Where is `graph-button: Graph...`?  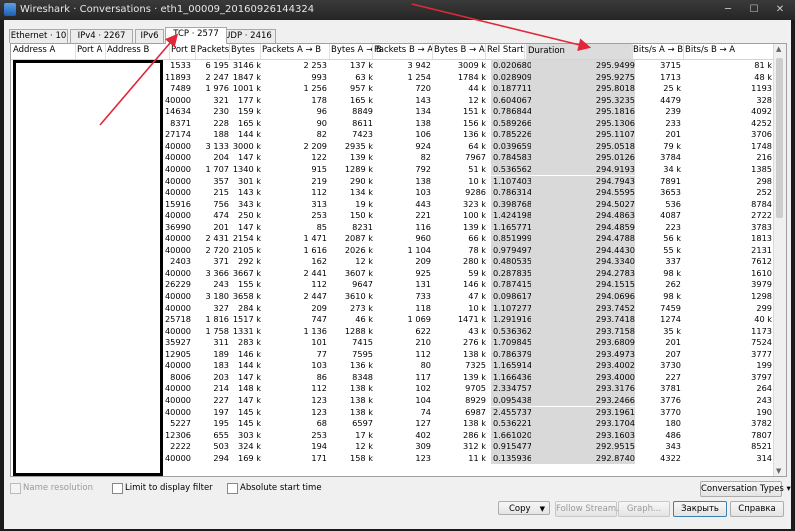 graph-button: Graph... is located at coordinates (644, 509).